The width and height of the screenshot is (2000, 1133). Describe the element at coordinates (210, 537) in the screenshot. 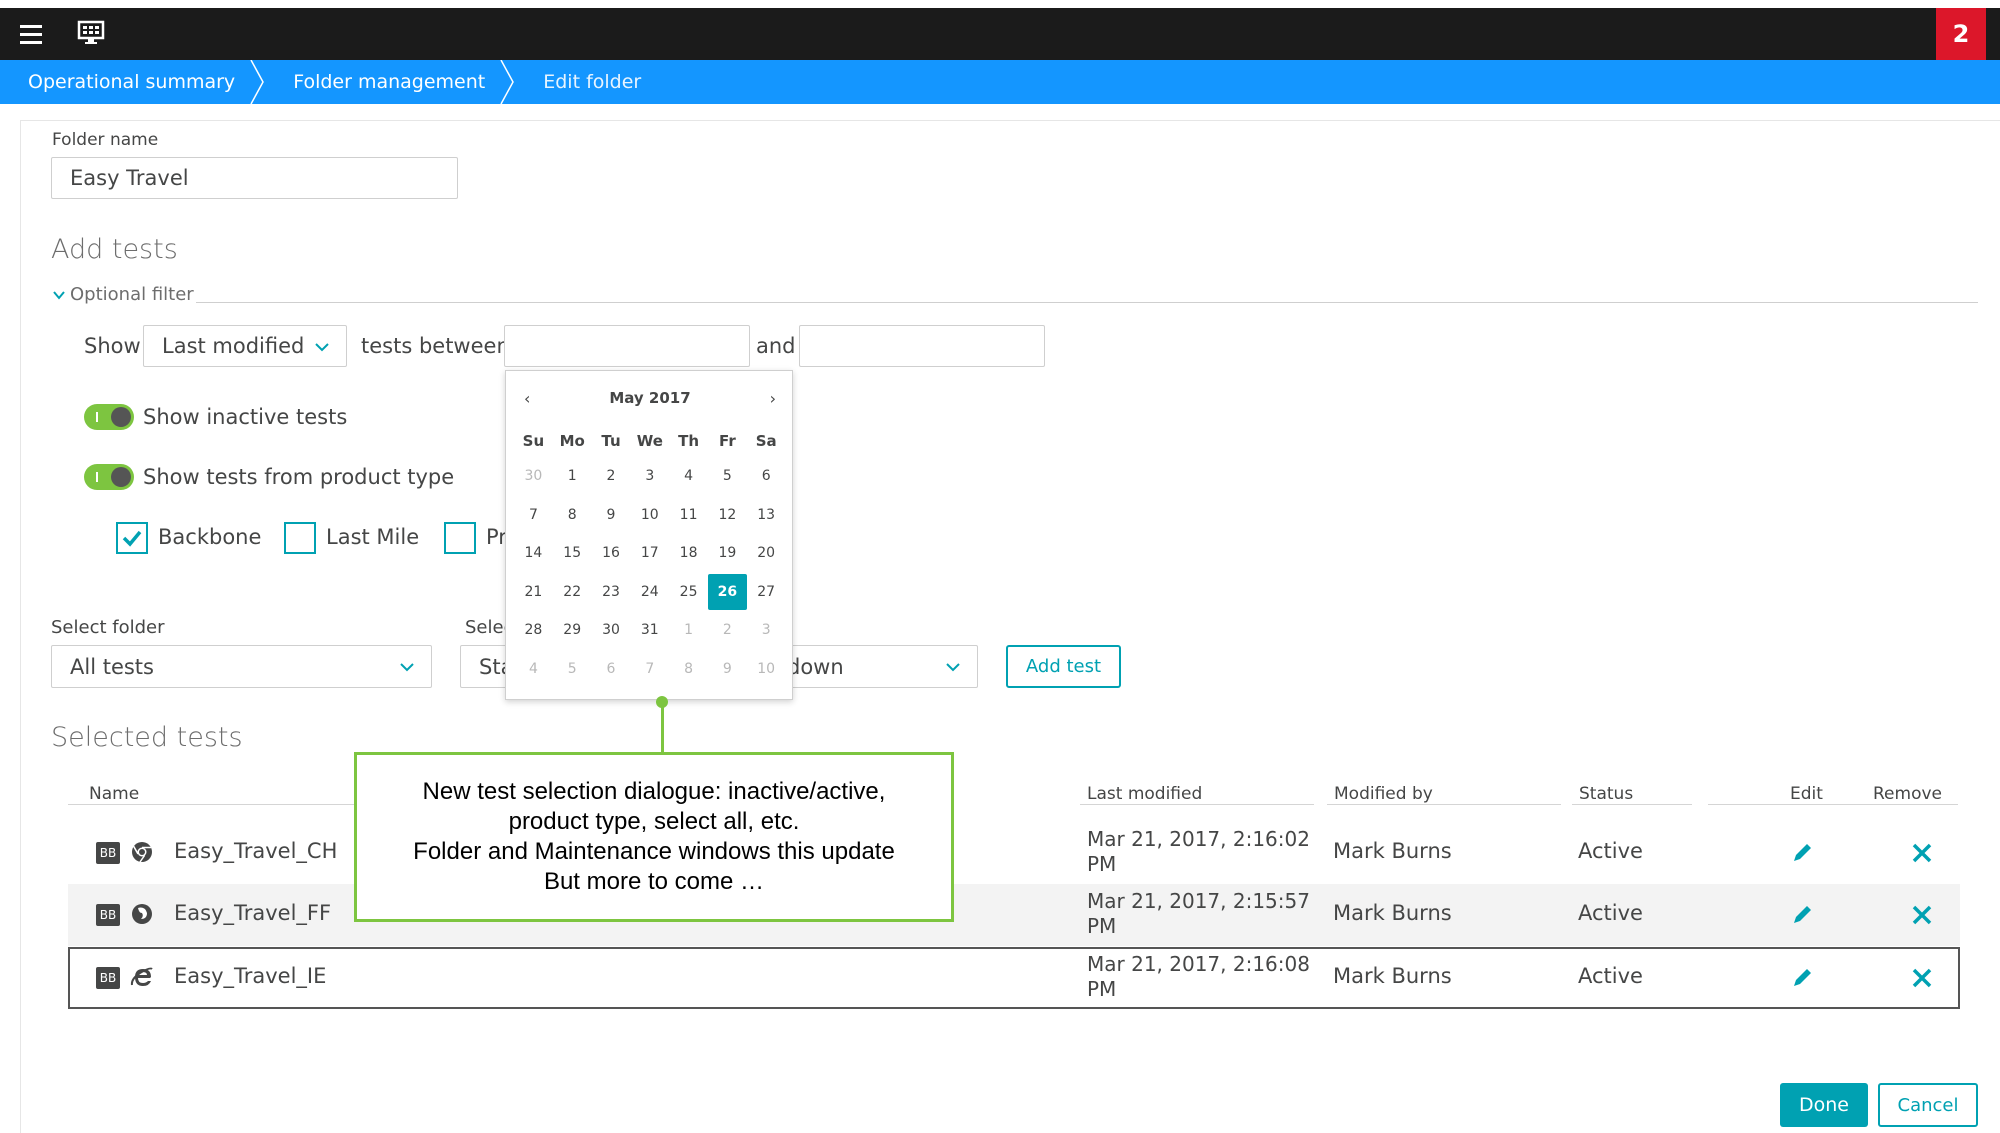

I see `backbone-label: Backbone` at that location.